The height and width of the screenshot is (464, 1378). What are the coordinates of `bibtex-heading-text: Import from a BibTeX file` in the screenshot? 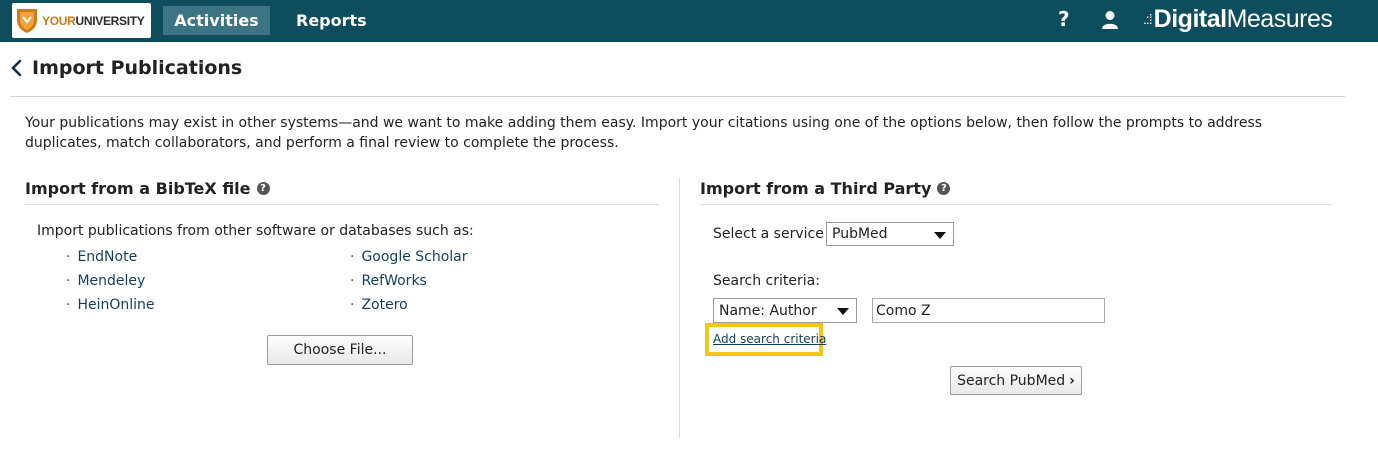 It's located at (138, 188).